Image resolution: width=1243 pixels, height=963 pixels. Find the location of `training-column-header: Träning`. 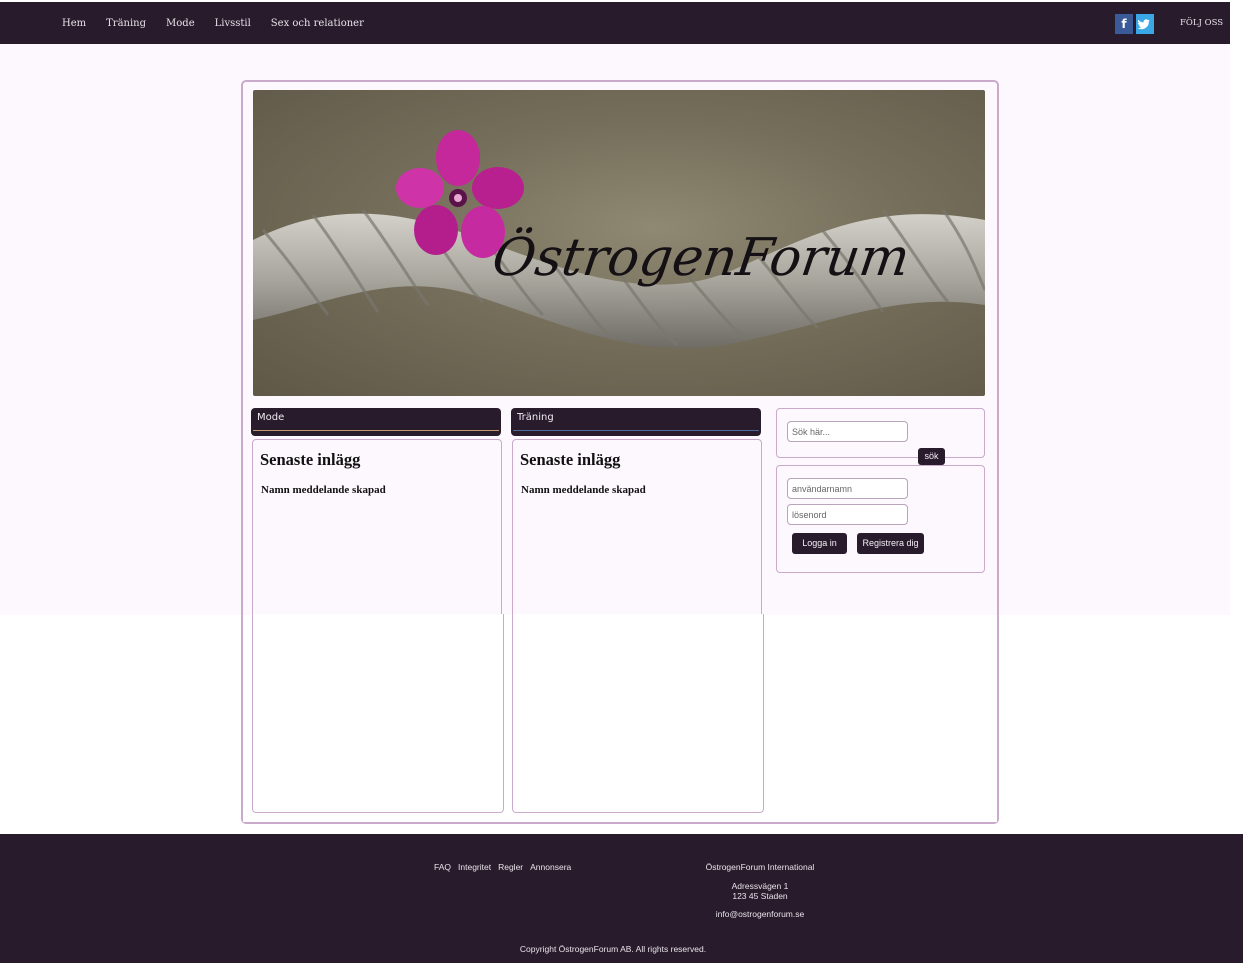

training-column-header: Träning is located at coordinates (636, 422).